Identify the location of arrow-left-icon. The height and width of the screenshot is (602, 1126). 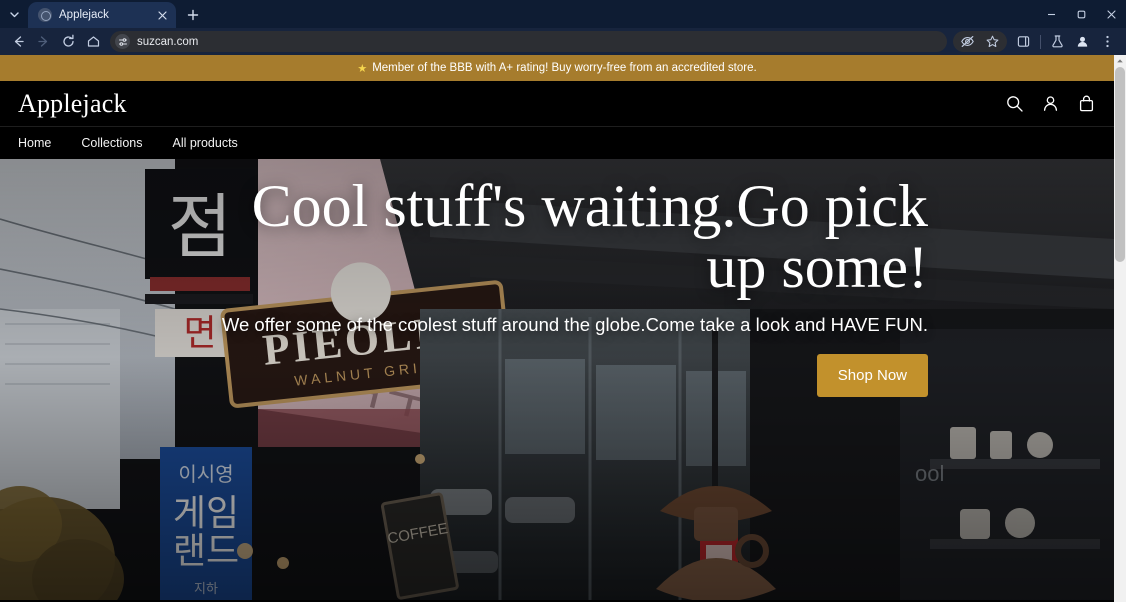
(19, 41).